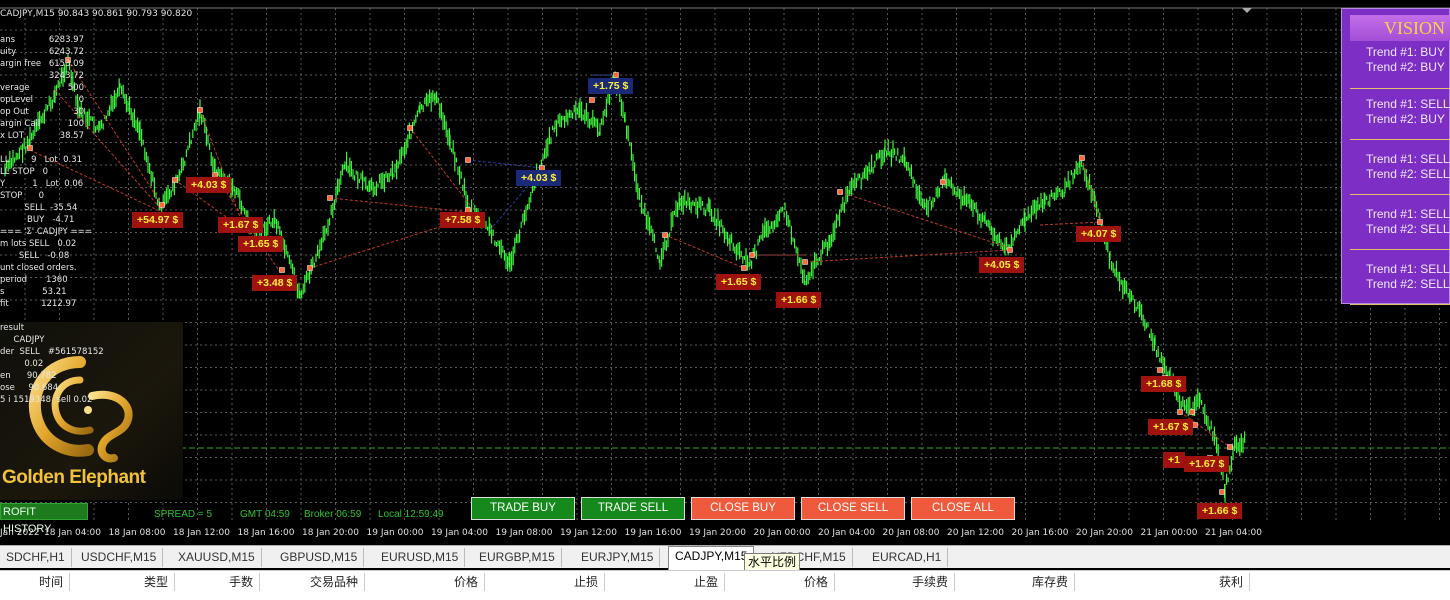  Describe the element at coordinates (38, 244) in the screenshot. I see `position-info-line: m lots SELL 0.02` at that location.